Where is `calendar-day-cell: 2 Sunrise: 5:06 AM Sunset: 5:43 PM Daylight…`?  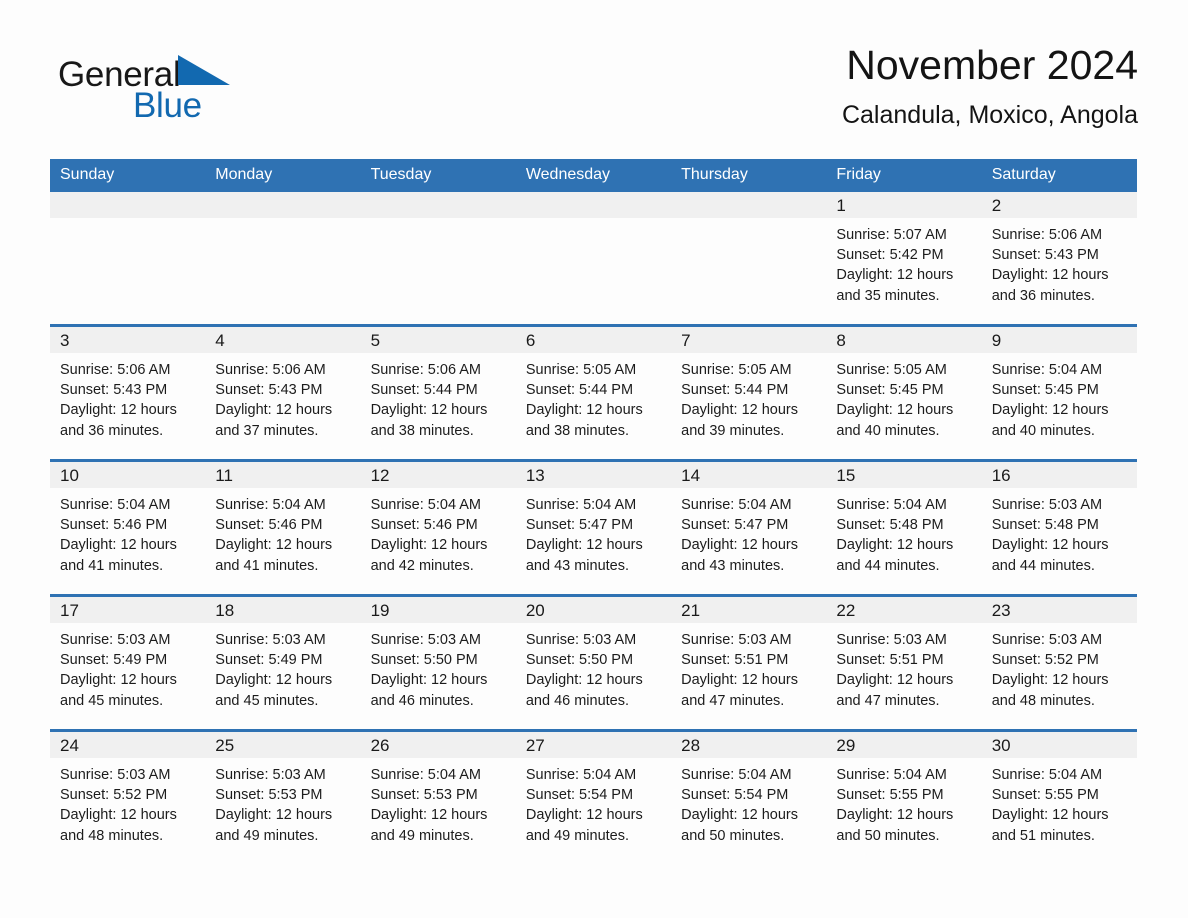
calendar-day-cell: 2 Sunrise: 5:06 AM Sunset: 5:43 PM Daylight… is located at coordinates (1059, 259).